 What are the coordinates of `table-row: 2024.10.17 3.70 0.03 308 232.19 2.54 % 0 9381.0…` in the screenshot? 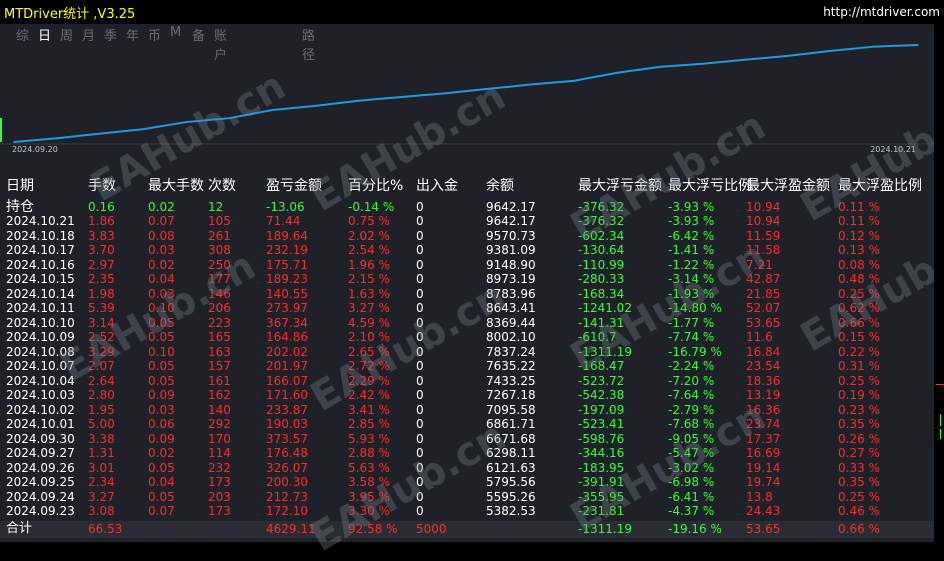 It's located at (467, 250).